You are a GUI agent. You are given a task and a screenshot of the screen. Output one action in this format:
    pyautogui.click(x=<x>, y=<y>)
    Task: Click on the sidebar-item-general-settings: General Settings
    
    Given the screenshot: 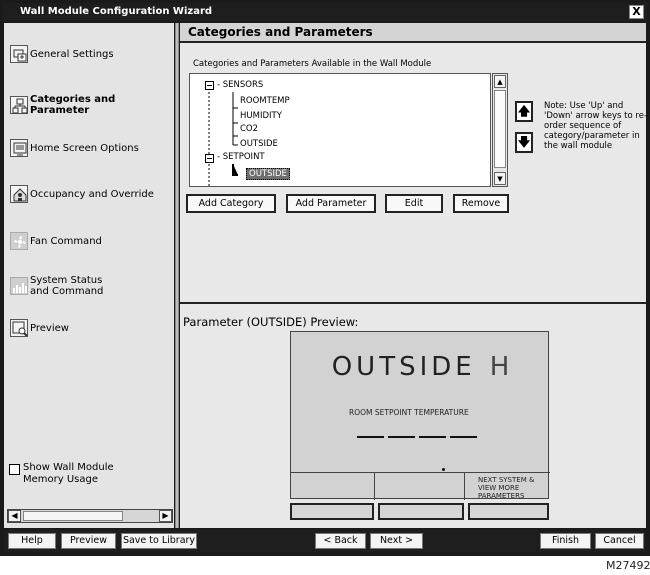 What is the action you would take?
    pyautogui.click(x=89, y=54)
    